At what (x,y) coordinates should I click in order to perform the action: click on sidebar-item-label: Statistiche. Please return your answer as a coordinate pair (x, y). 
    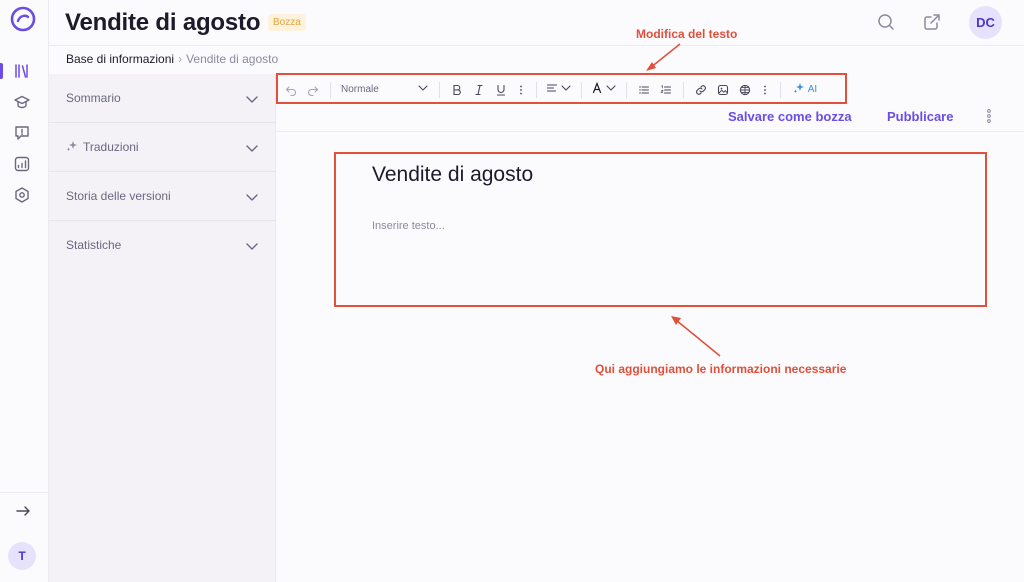
    Looking at the image, I should click on (94, 245).